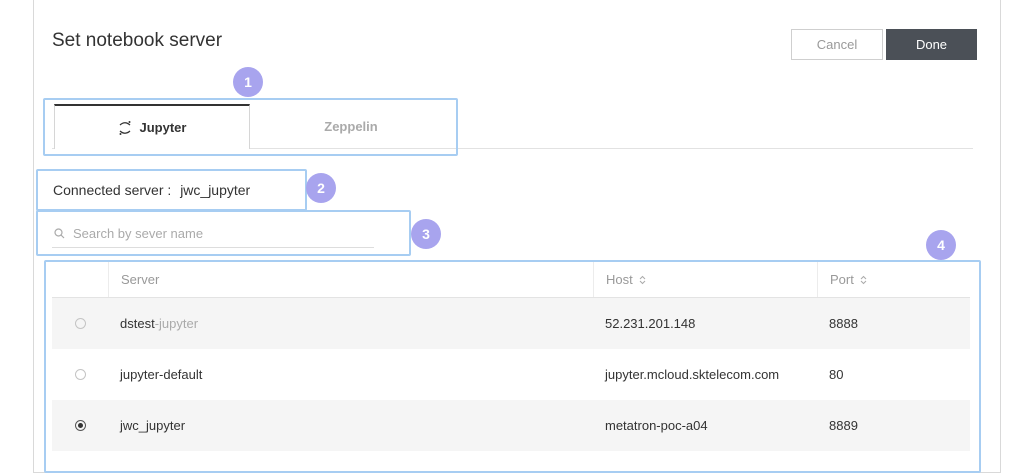 This screenshot has height=473, width=1030. I want to click on radio-button-selected, so click(80, 425).